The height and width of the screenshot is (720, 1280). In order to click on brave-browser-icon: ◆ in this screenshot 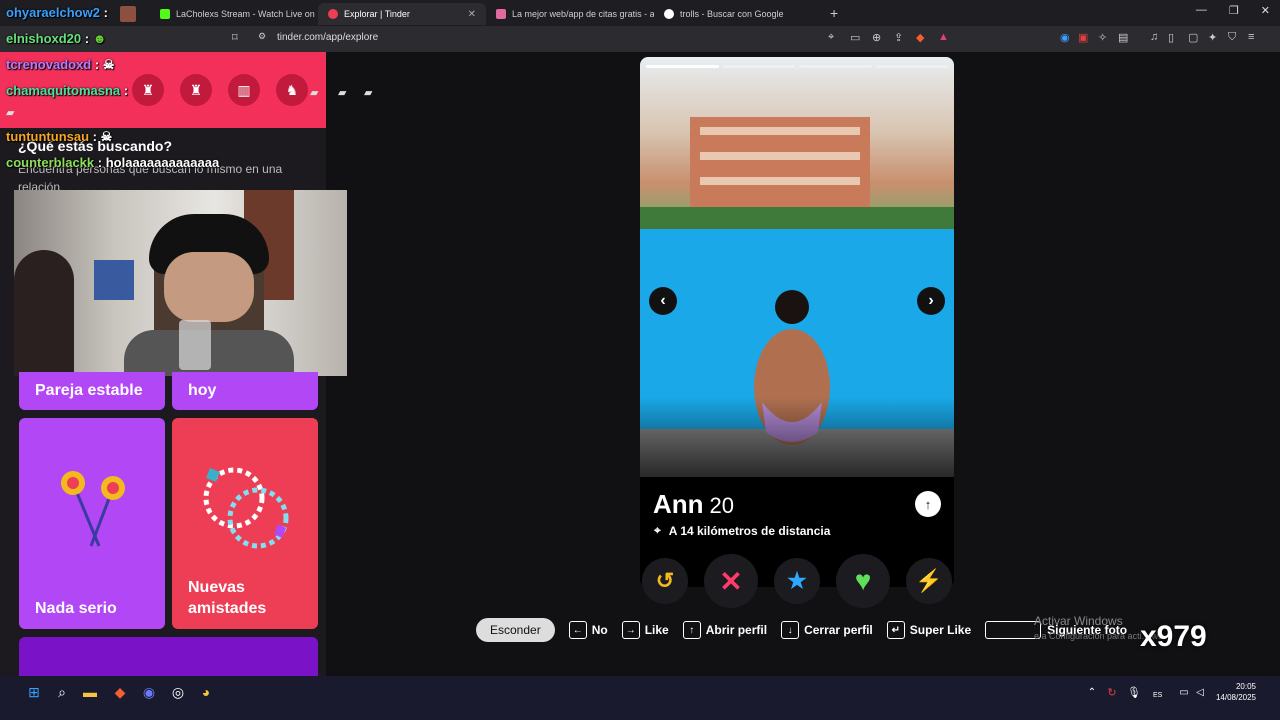, I will do `click(120, 692)`.